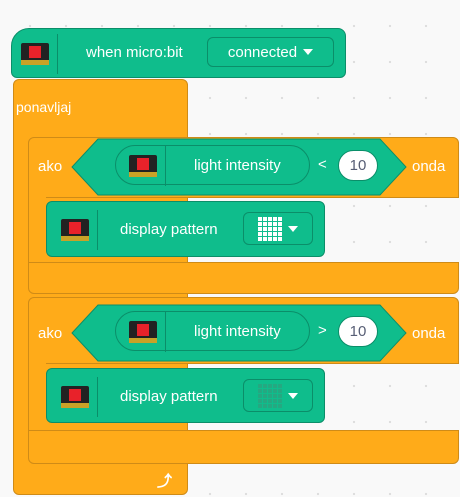  I want to click on if-block-2-bottom, so click(243, 447).